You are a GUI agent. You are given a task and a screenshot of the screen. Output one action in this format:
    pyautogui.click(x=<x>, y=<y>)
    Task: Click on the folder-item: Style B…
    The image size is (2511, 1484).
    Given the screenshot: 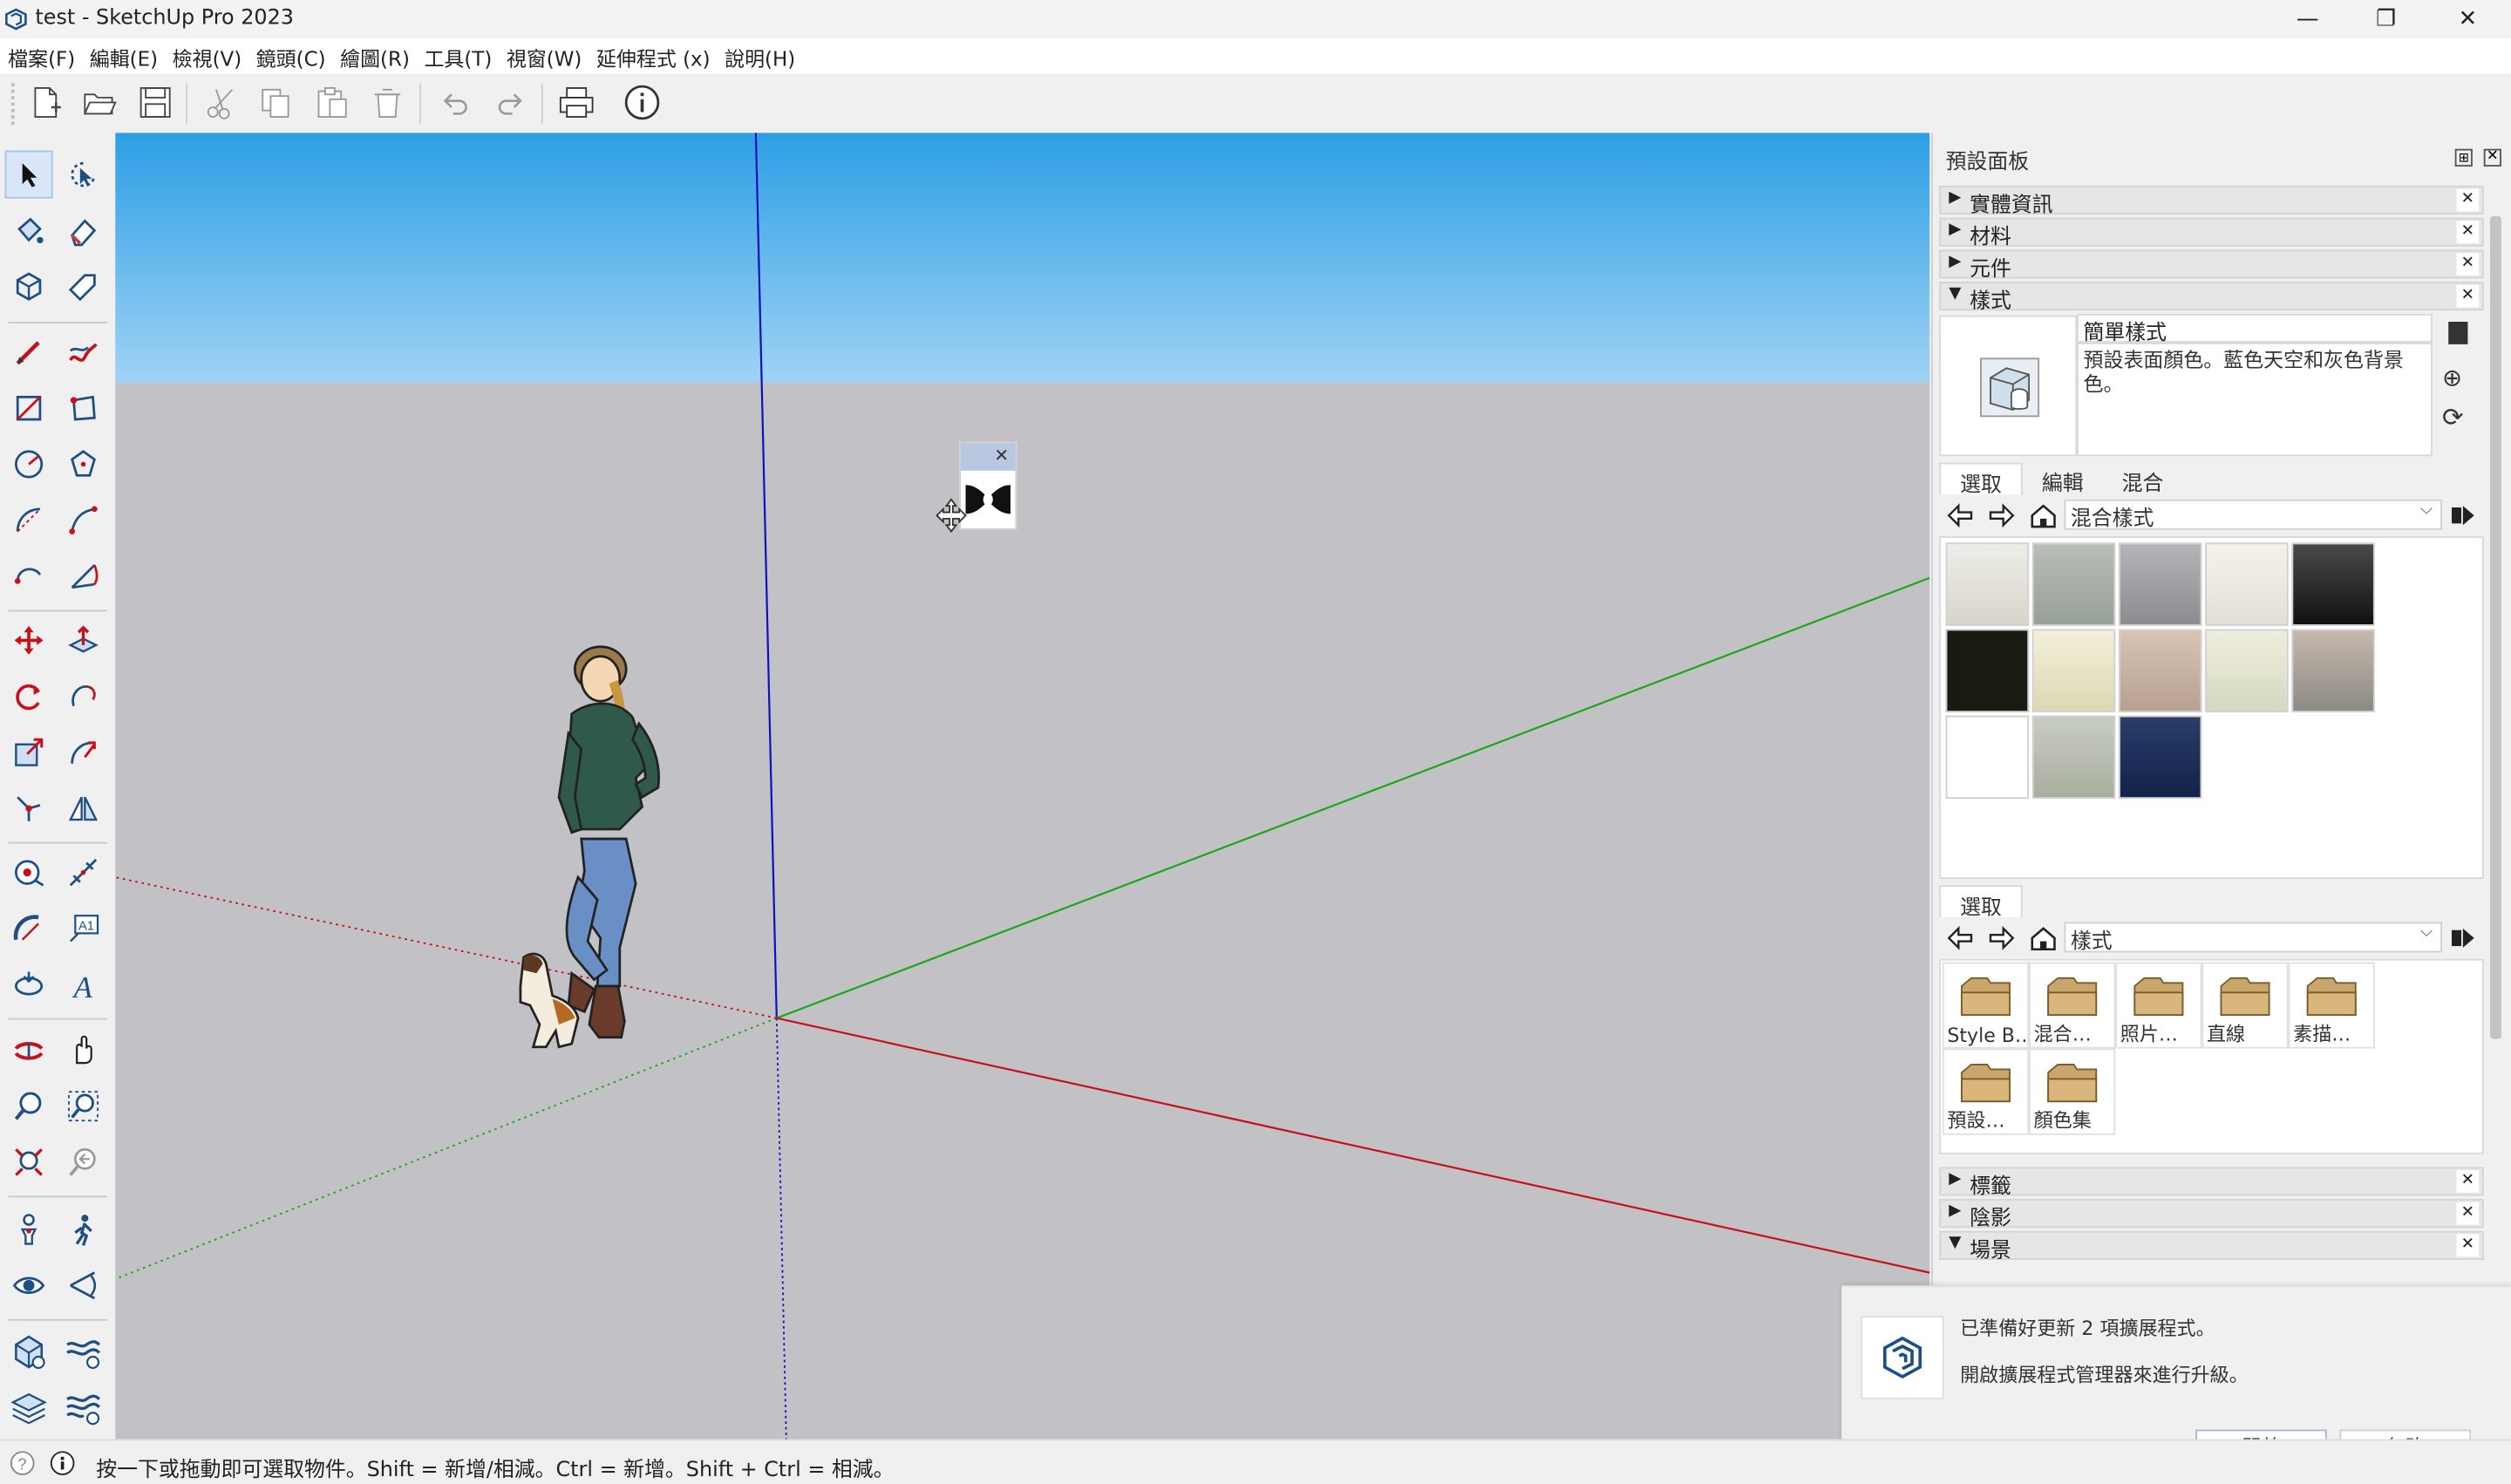 What is the action you would take?
    pyautogui.click(x=1986, y=1005)
    